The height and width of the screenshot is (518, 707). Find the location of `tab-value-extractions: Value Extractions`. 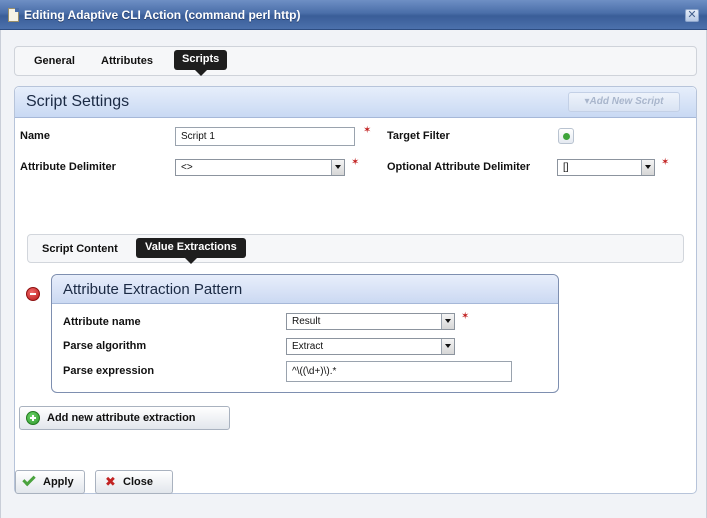

tab-value-extractions: Value Extractions is located at coordinates (191, 251).